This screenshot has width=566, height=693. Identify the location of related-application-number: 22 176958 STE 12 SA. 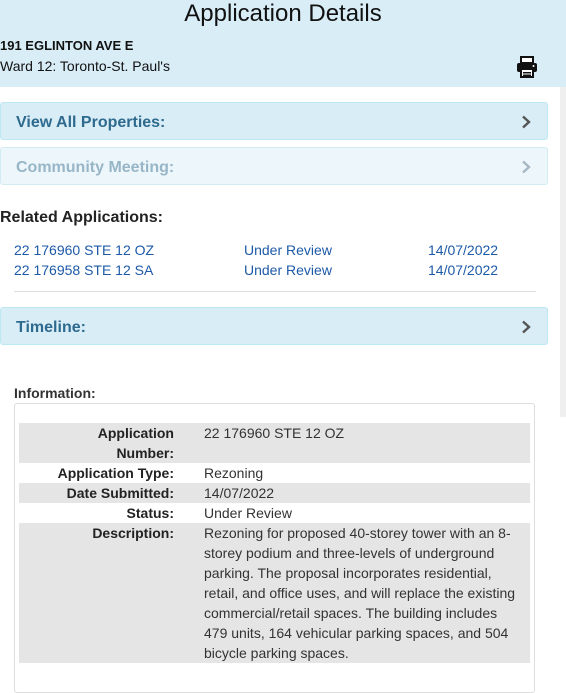
(83, 270).